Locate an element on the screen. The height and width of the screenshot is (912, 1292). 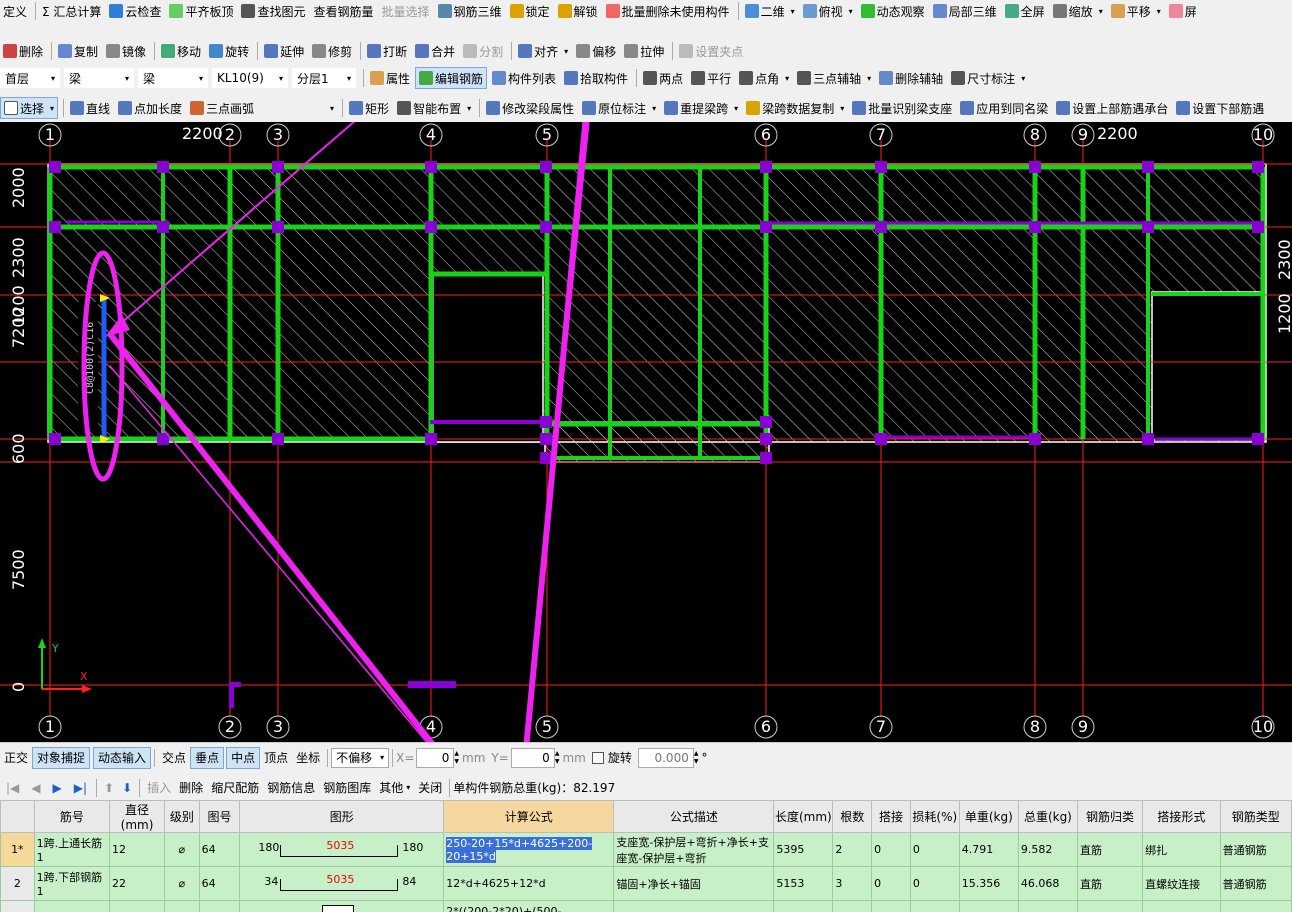
sum-calc-button: Σ 汇总计算 is located at coordinates (71, 11).